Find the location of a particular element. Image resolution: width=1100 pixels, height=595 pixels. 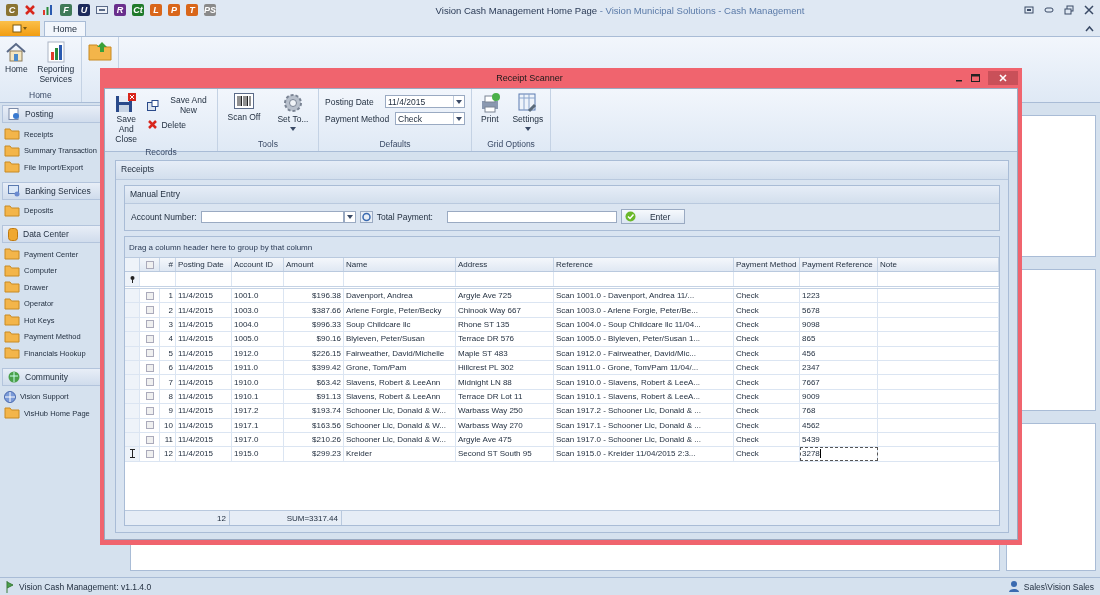

payment-method-dropdown: Check is located at coordinates (430, 118).